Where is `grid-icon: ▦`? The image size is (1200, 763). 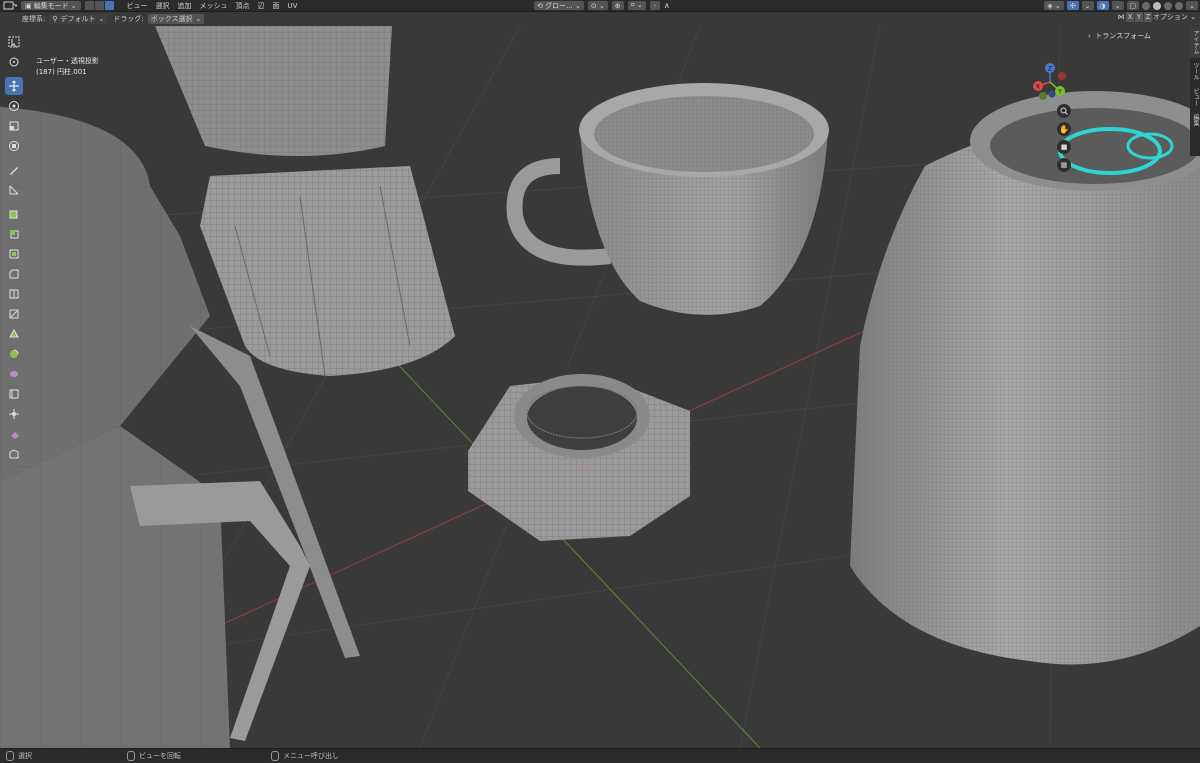
grid-icon: ▦ is located at coordinates (1064, 165).